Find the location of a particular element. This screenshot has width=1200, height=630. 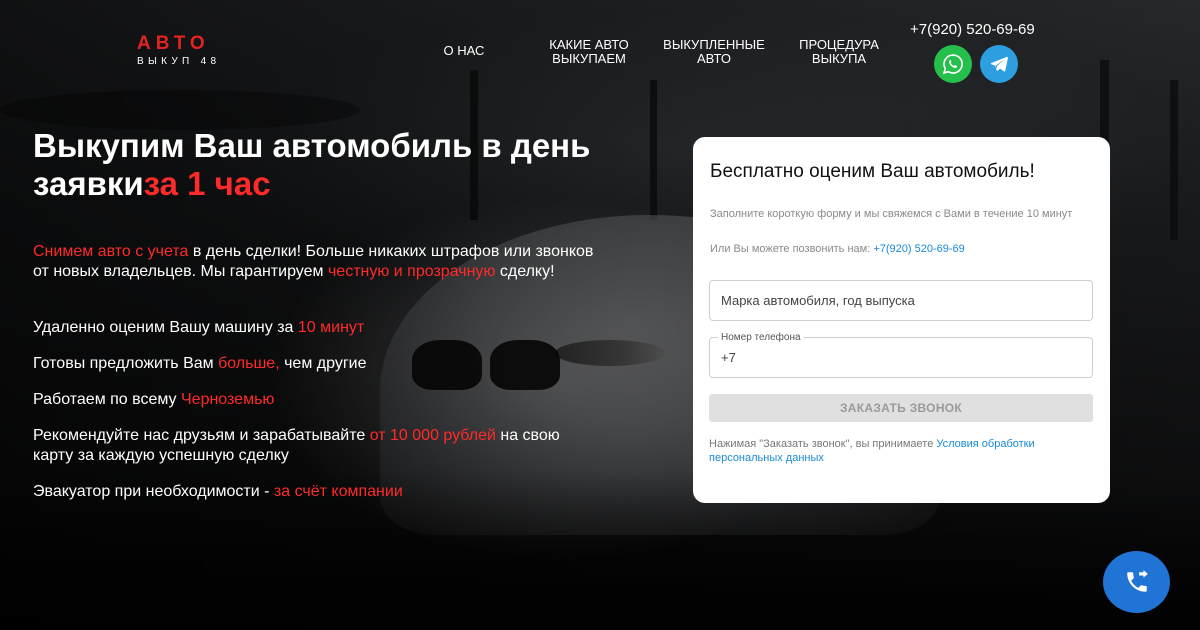

nav-about: О НАС is located at coordinates (464, 51).